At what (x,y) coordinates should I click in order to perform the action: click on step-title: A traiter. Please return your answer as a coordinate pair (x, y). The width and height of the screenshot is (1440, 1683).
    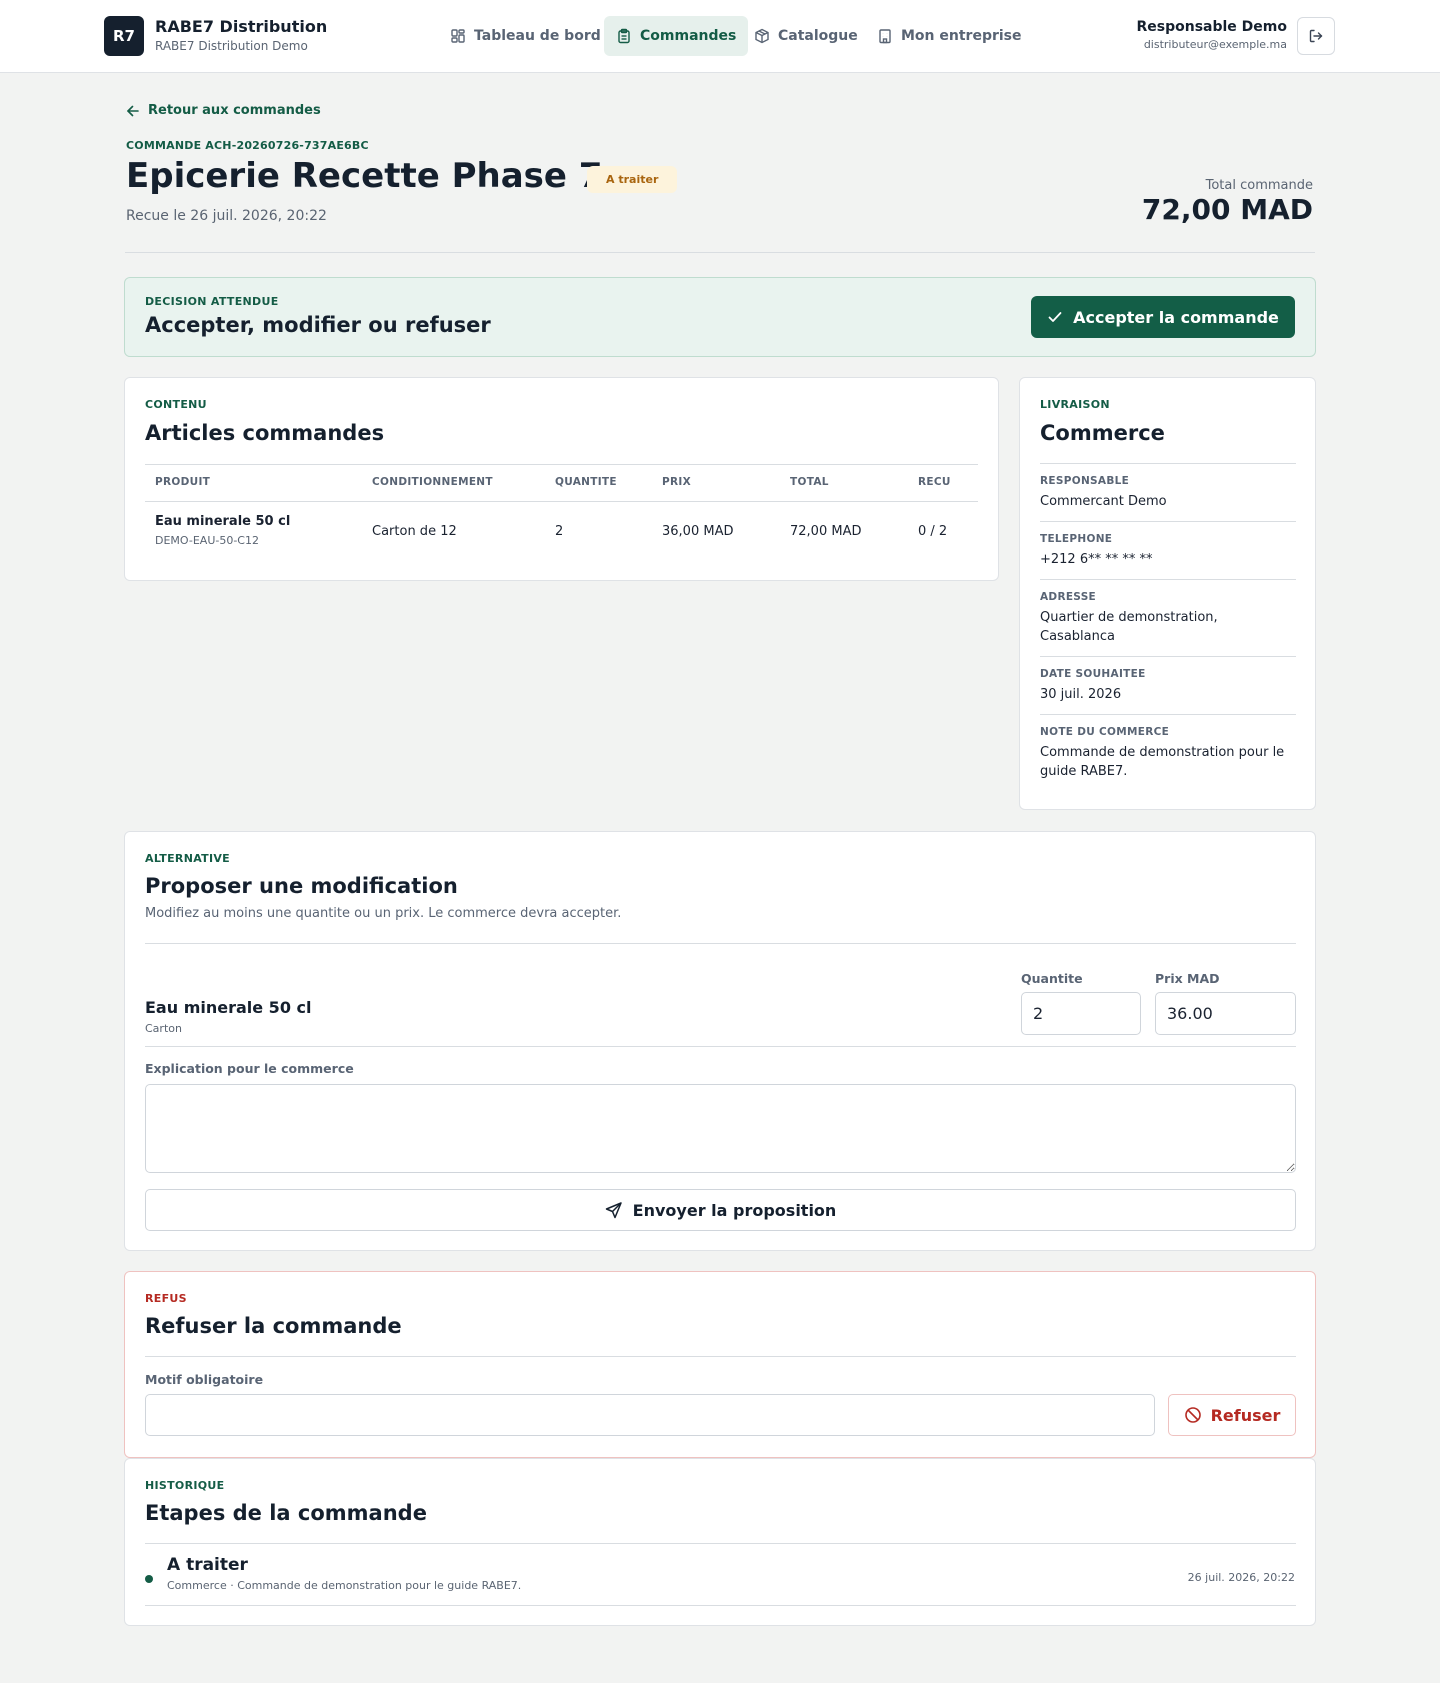
    Looking at the image, I should click on (207, 1565).